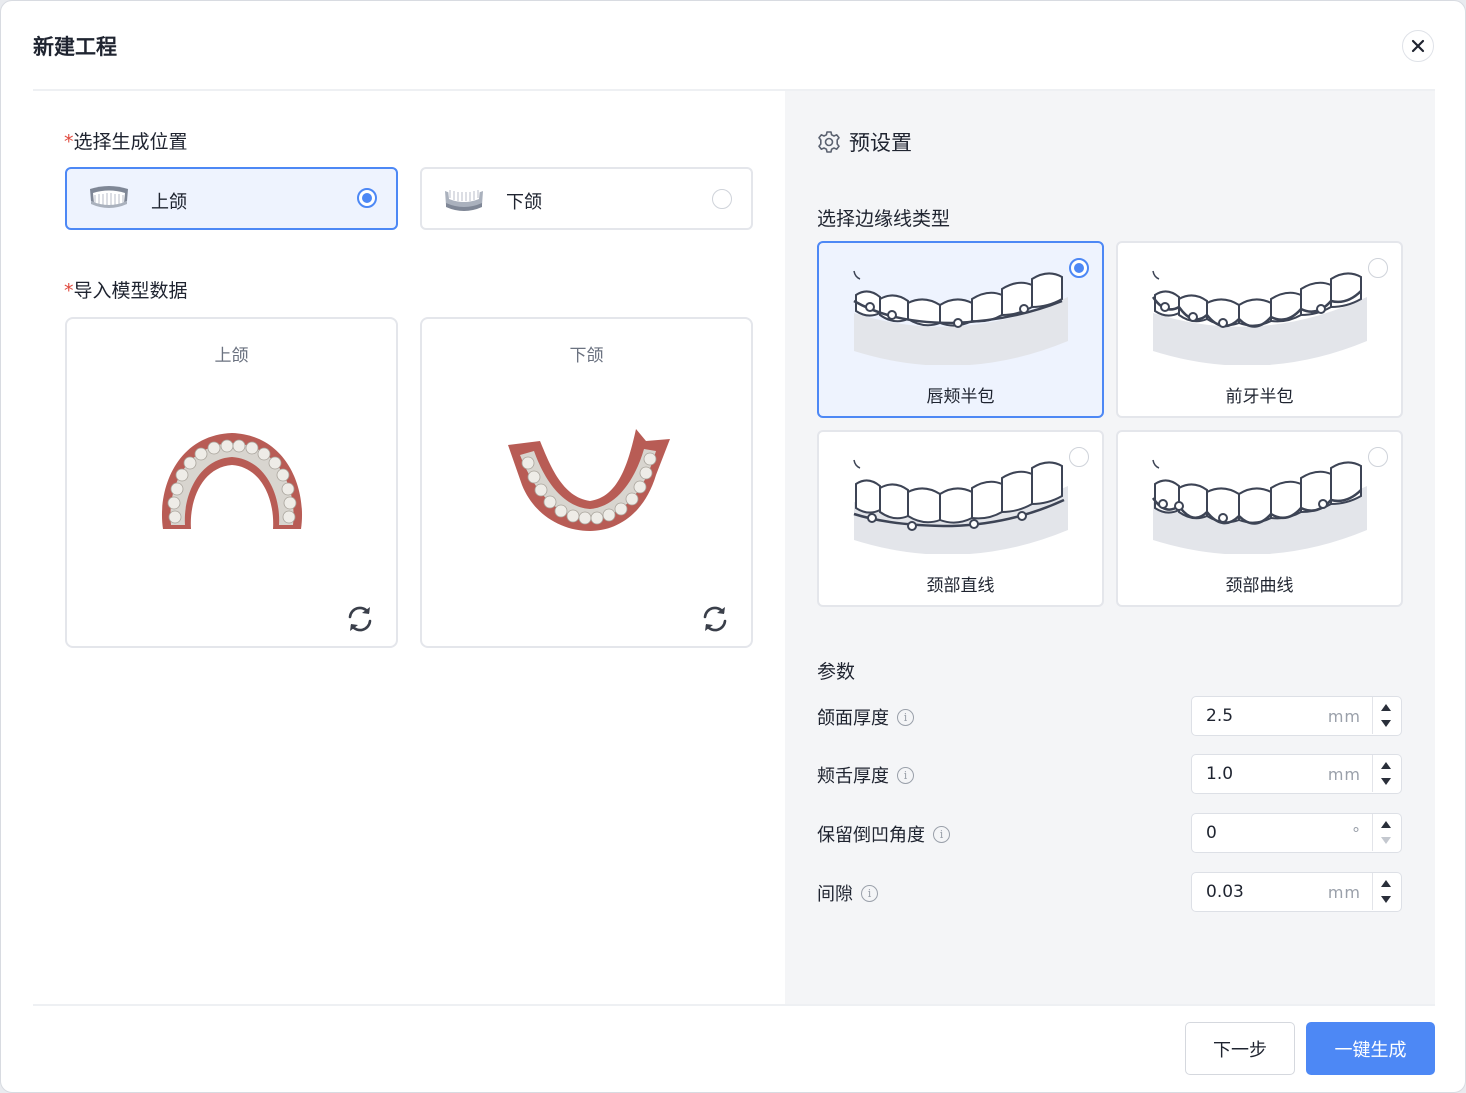 The height and width of the screenshot is (1093, 1466). I want to click on lower-jaw-model-image, so click(589, 480).